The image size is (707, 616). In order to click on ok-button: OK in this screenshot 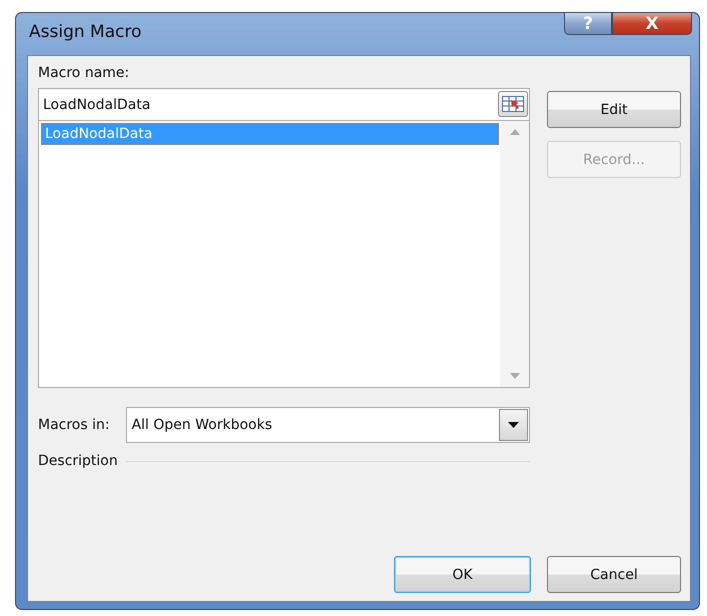, I will do `click(462, 574)`.